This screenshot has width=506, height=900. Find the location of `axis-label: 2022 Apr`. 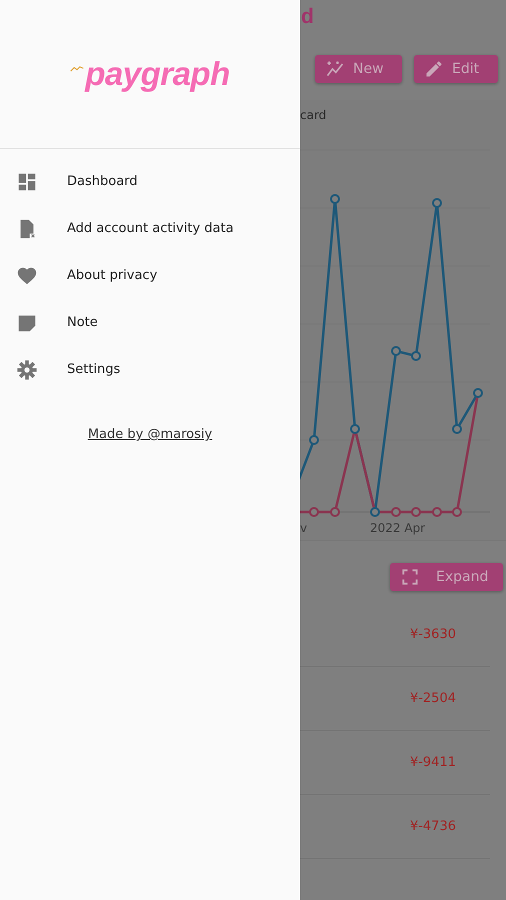

axis-label: 2022 Apr is located at coordinates (398, 528).